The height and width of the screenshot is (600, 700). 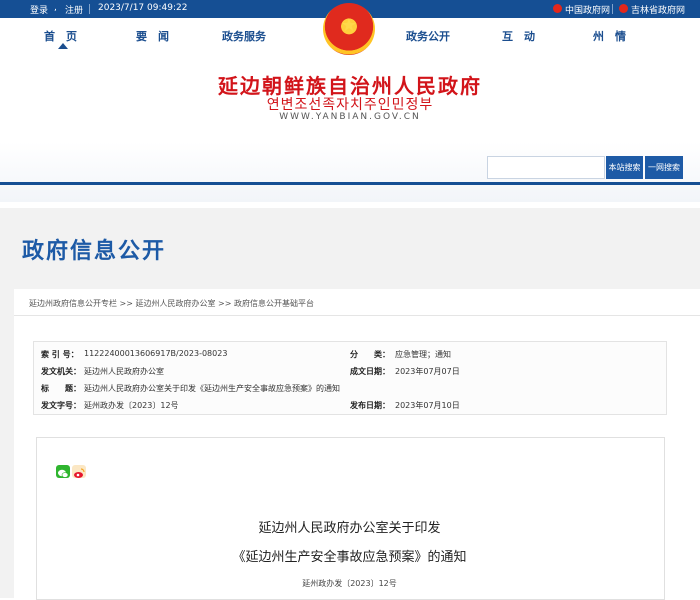 What do you see at coordinates (131, 405) in the screenshot?
I see `doc-number-value: 延州政办发〔2023〕12号` at bounding box center [131, 405].